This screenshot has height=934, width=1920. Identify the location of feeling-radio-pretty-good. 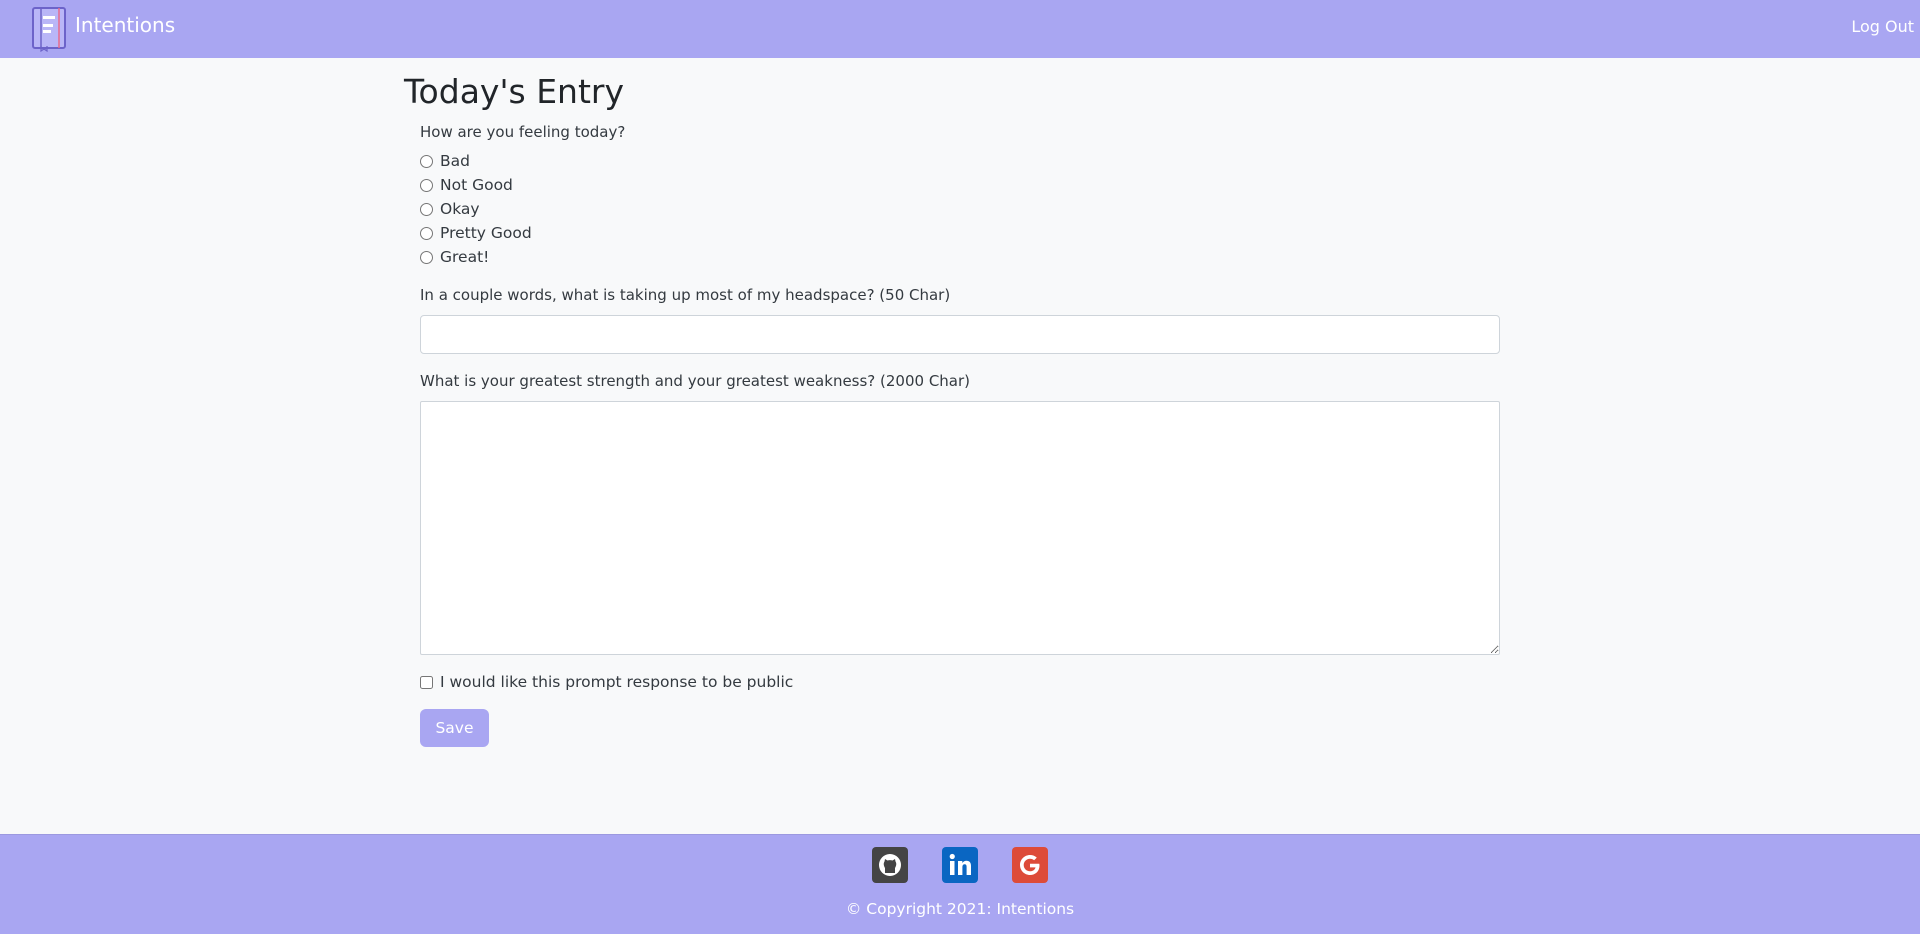
(426, 233).